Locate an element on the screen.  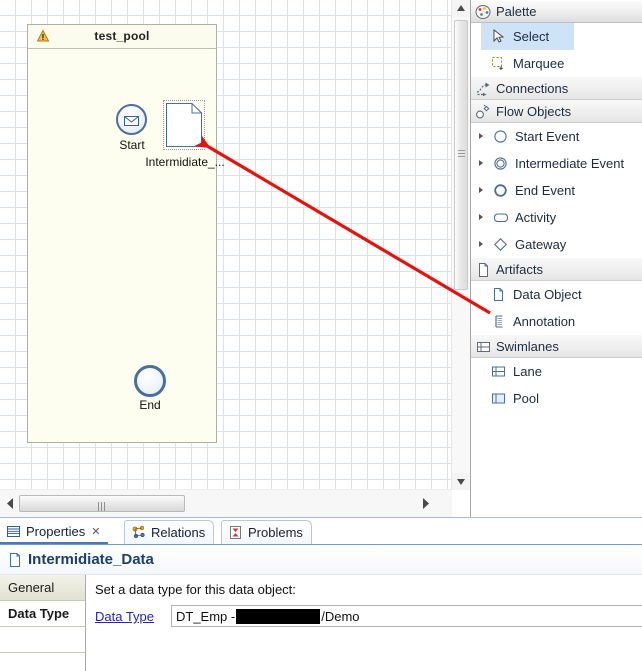
properties-side-tabs: General Data Type is located at coordinates (43, 623).